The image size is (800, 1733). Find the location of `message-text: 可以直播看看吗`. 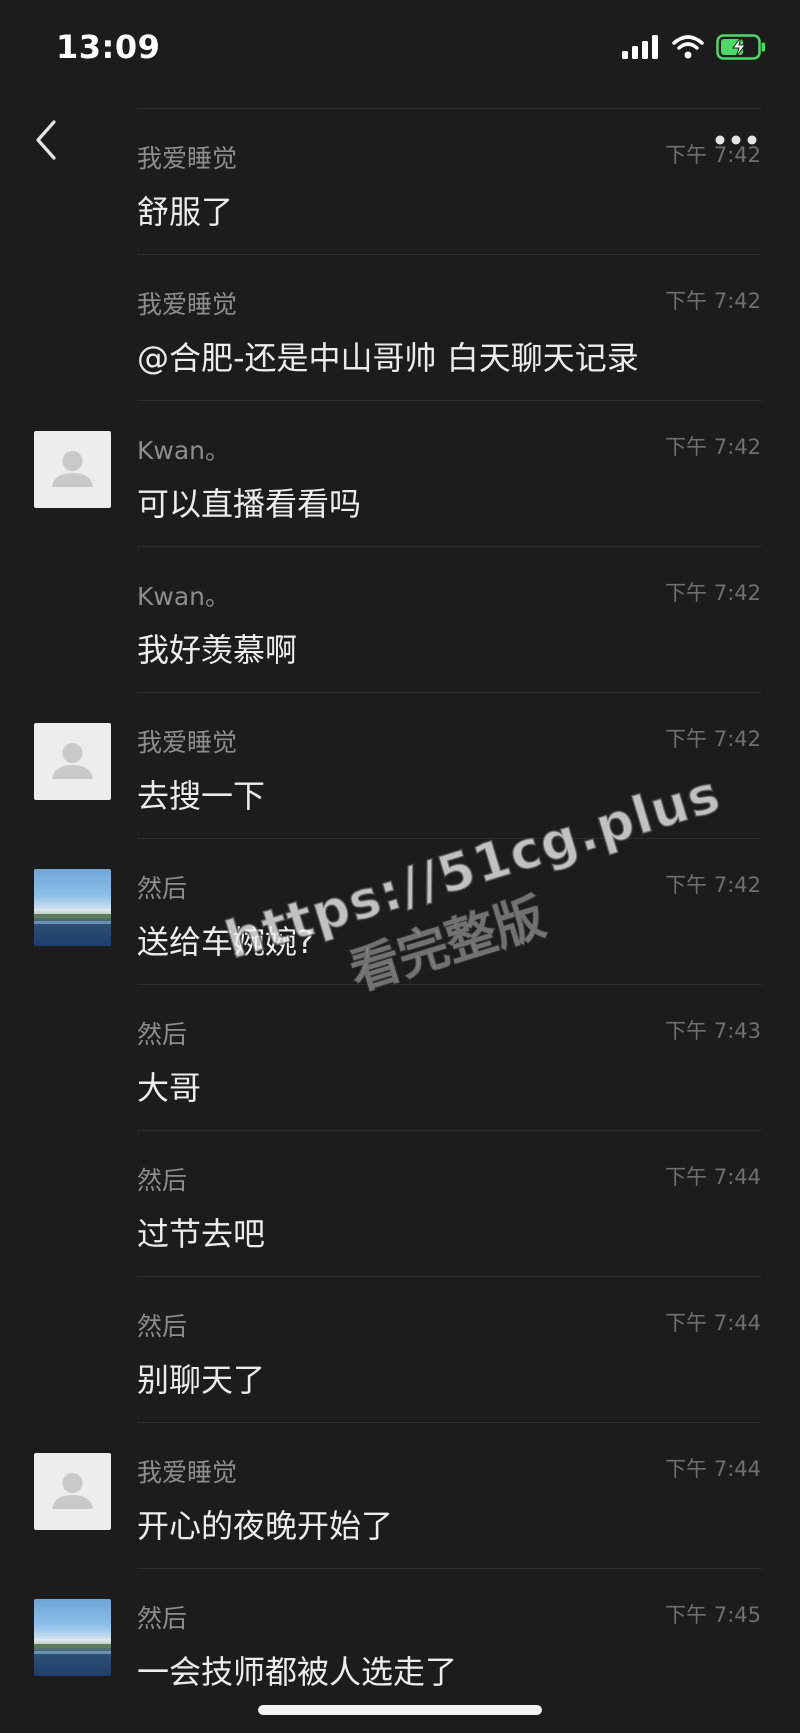

message-text: 可以直播看看吗 is located at coordinates (249, 504).